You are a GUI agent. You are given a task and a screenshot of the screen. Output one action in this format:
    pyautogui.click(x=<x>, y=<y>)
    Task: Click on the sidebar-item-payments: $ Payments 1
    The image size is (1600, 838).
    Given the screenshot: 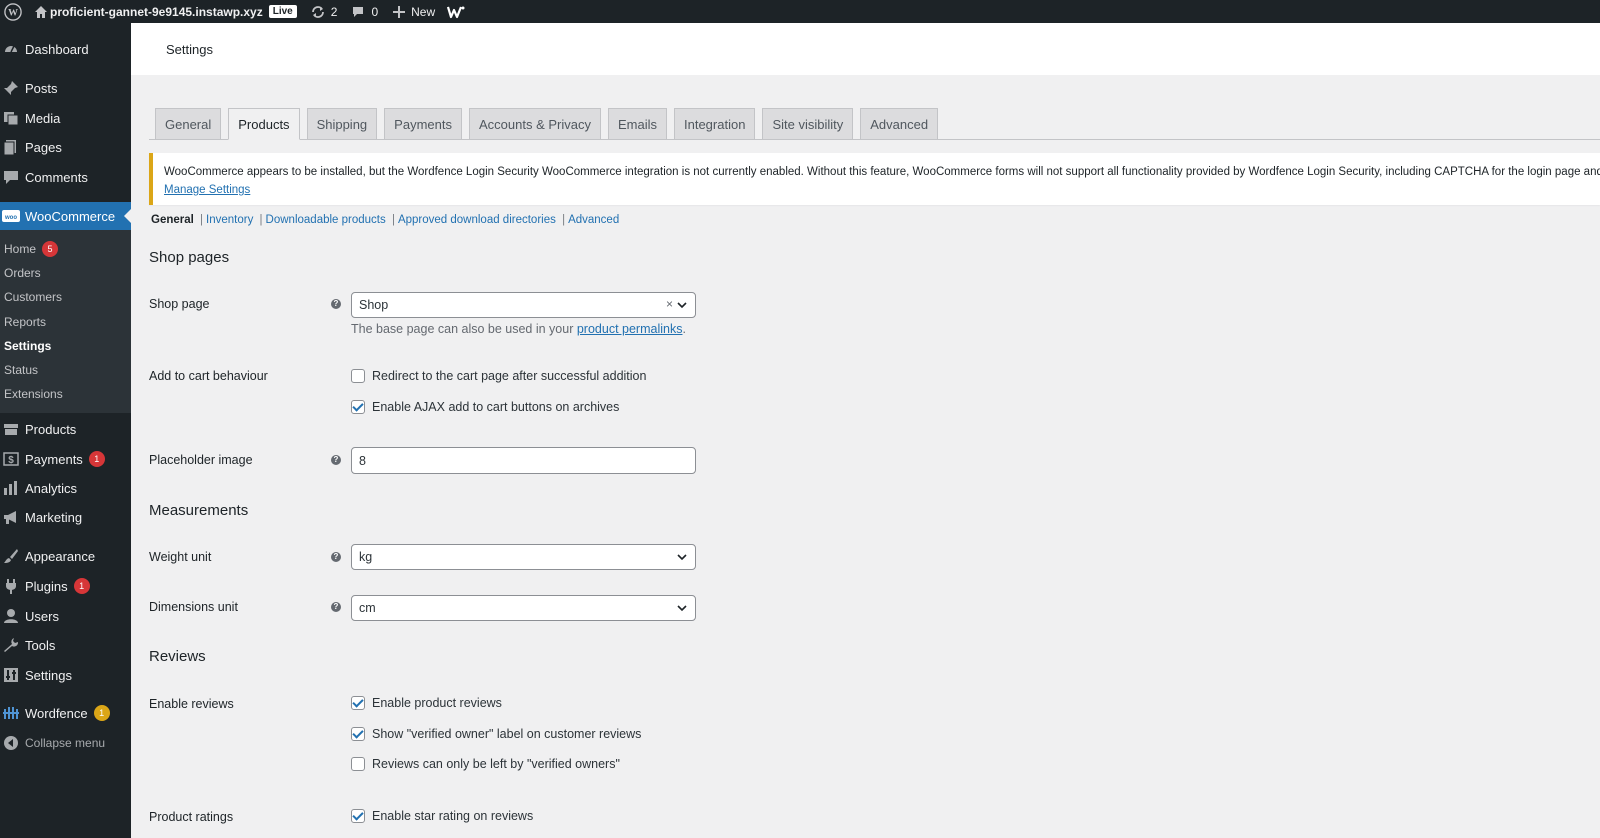 What is the action you would take?
    pyautogui.click(x=65, y=459)
    